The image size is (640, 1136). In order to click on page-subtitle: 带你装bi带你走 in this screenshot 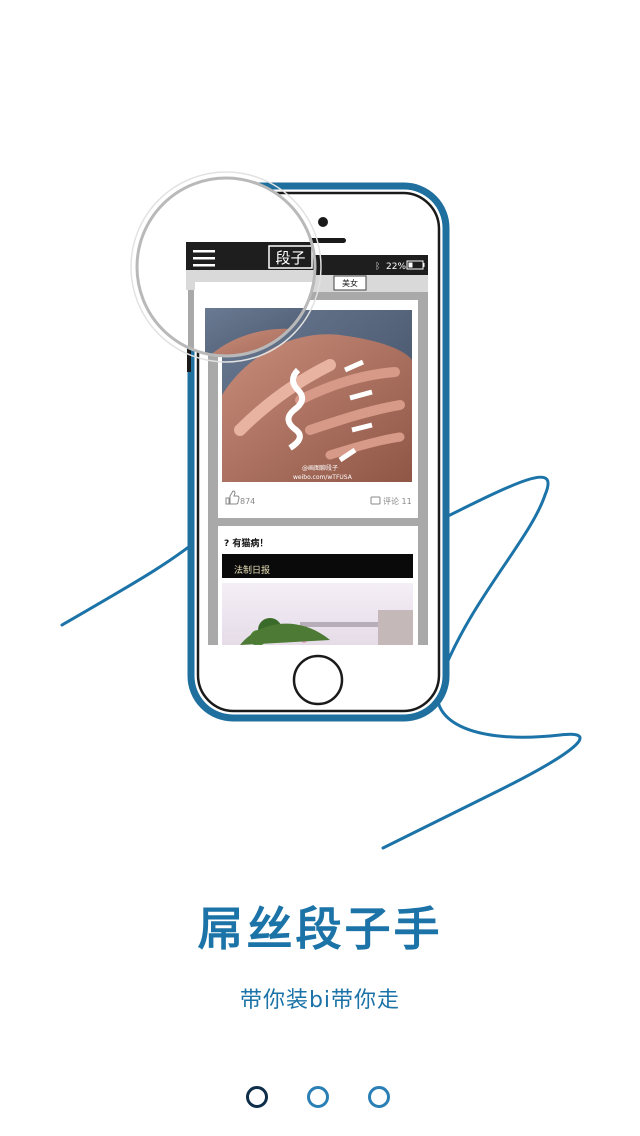, I will do `click(320, 1000)`.